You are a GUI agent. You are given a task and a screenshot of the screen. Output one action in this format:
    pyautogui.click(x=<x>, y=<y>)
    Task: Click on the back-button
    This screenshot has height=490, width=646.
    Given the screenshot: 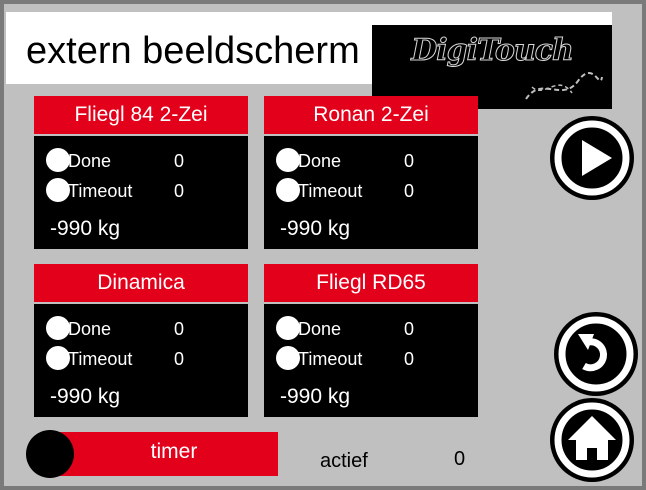 What is the action you would take?
    pyautogui.click(x=596, y=354)
    